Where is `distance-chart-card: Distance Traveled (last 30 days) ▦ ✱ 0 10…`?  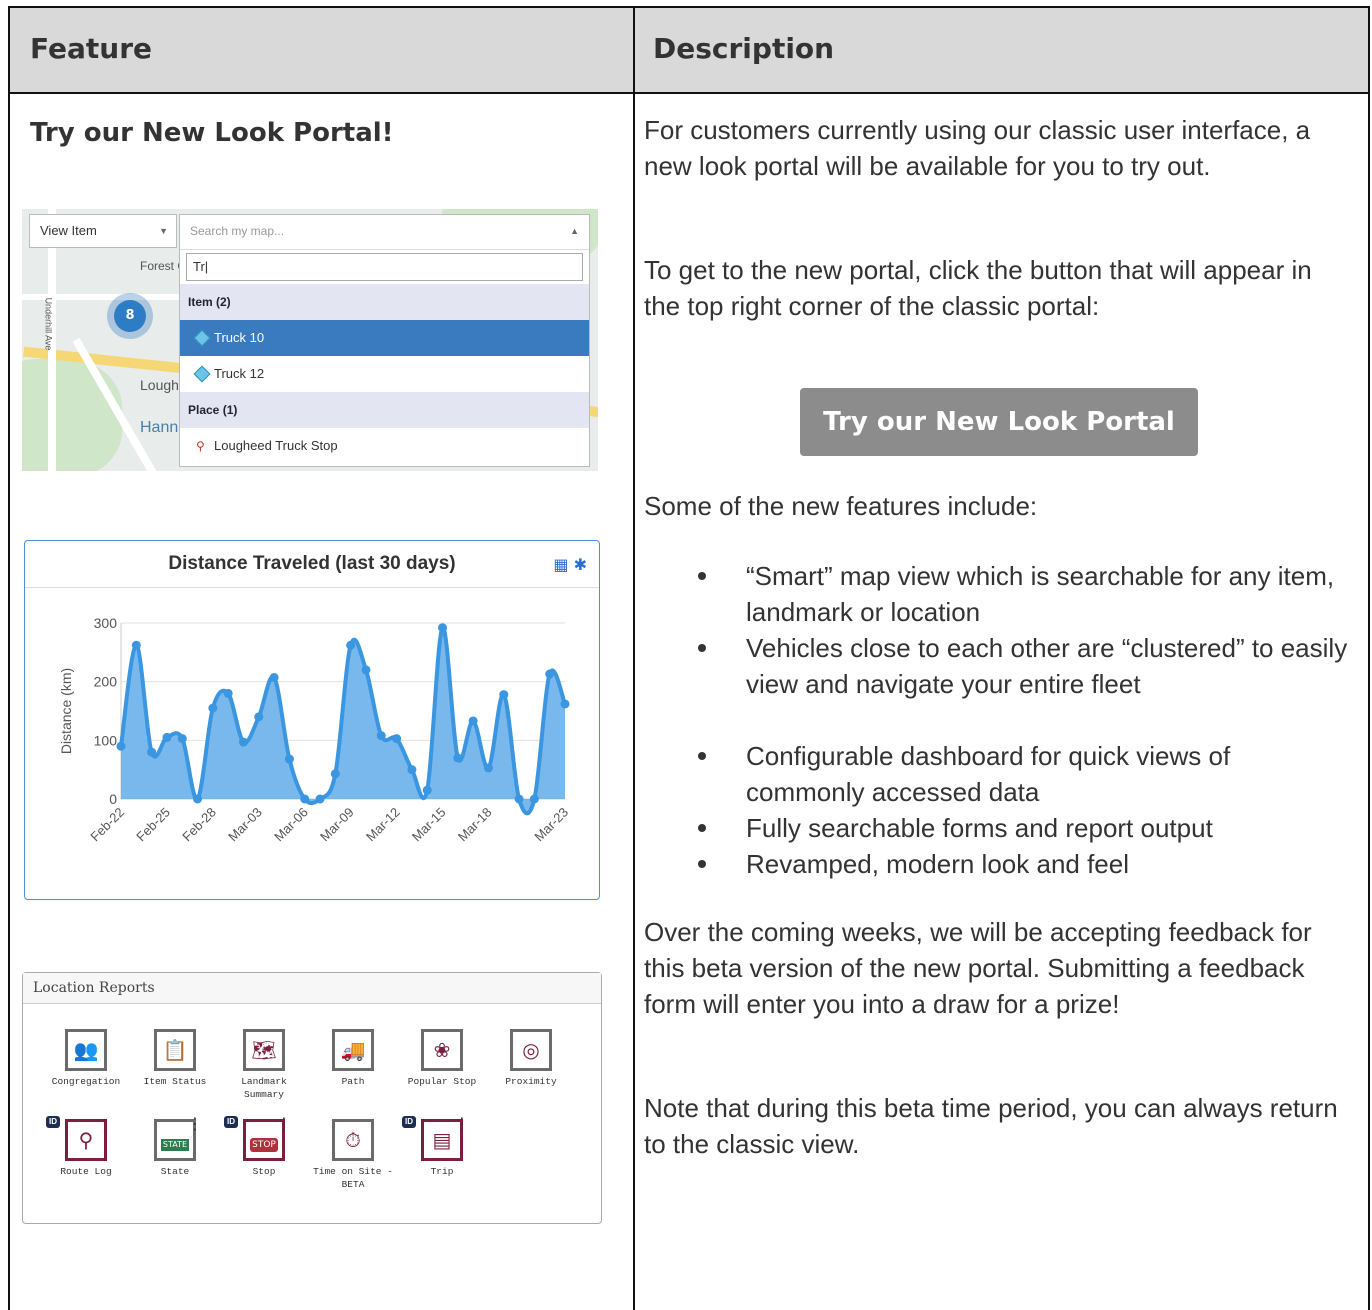
distance-chart-card: Distance Traveled (last 30 days) ▦ ✱ 0 10… is located at coordinates (312, 720).